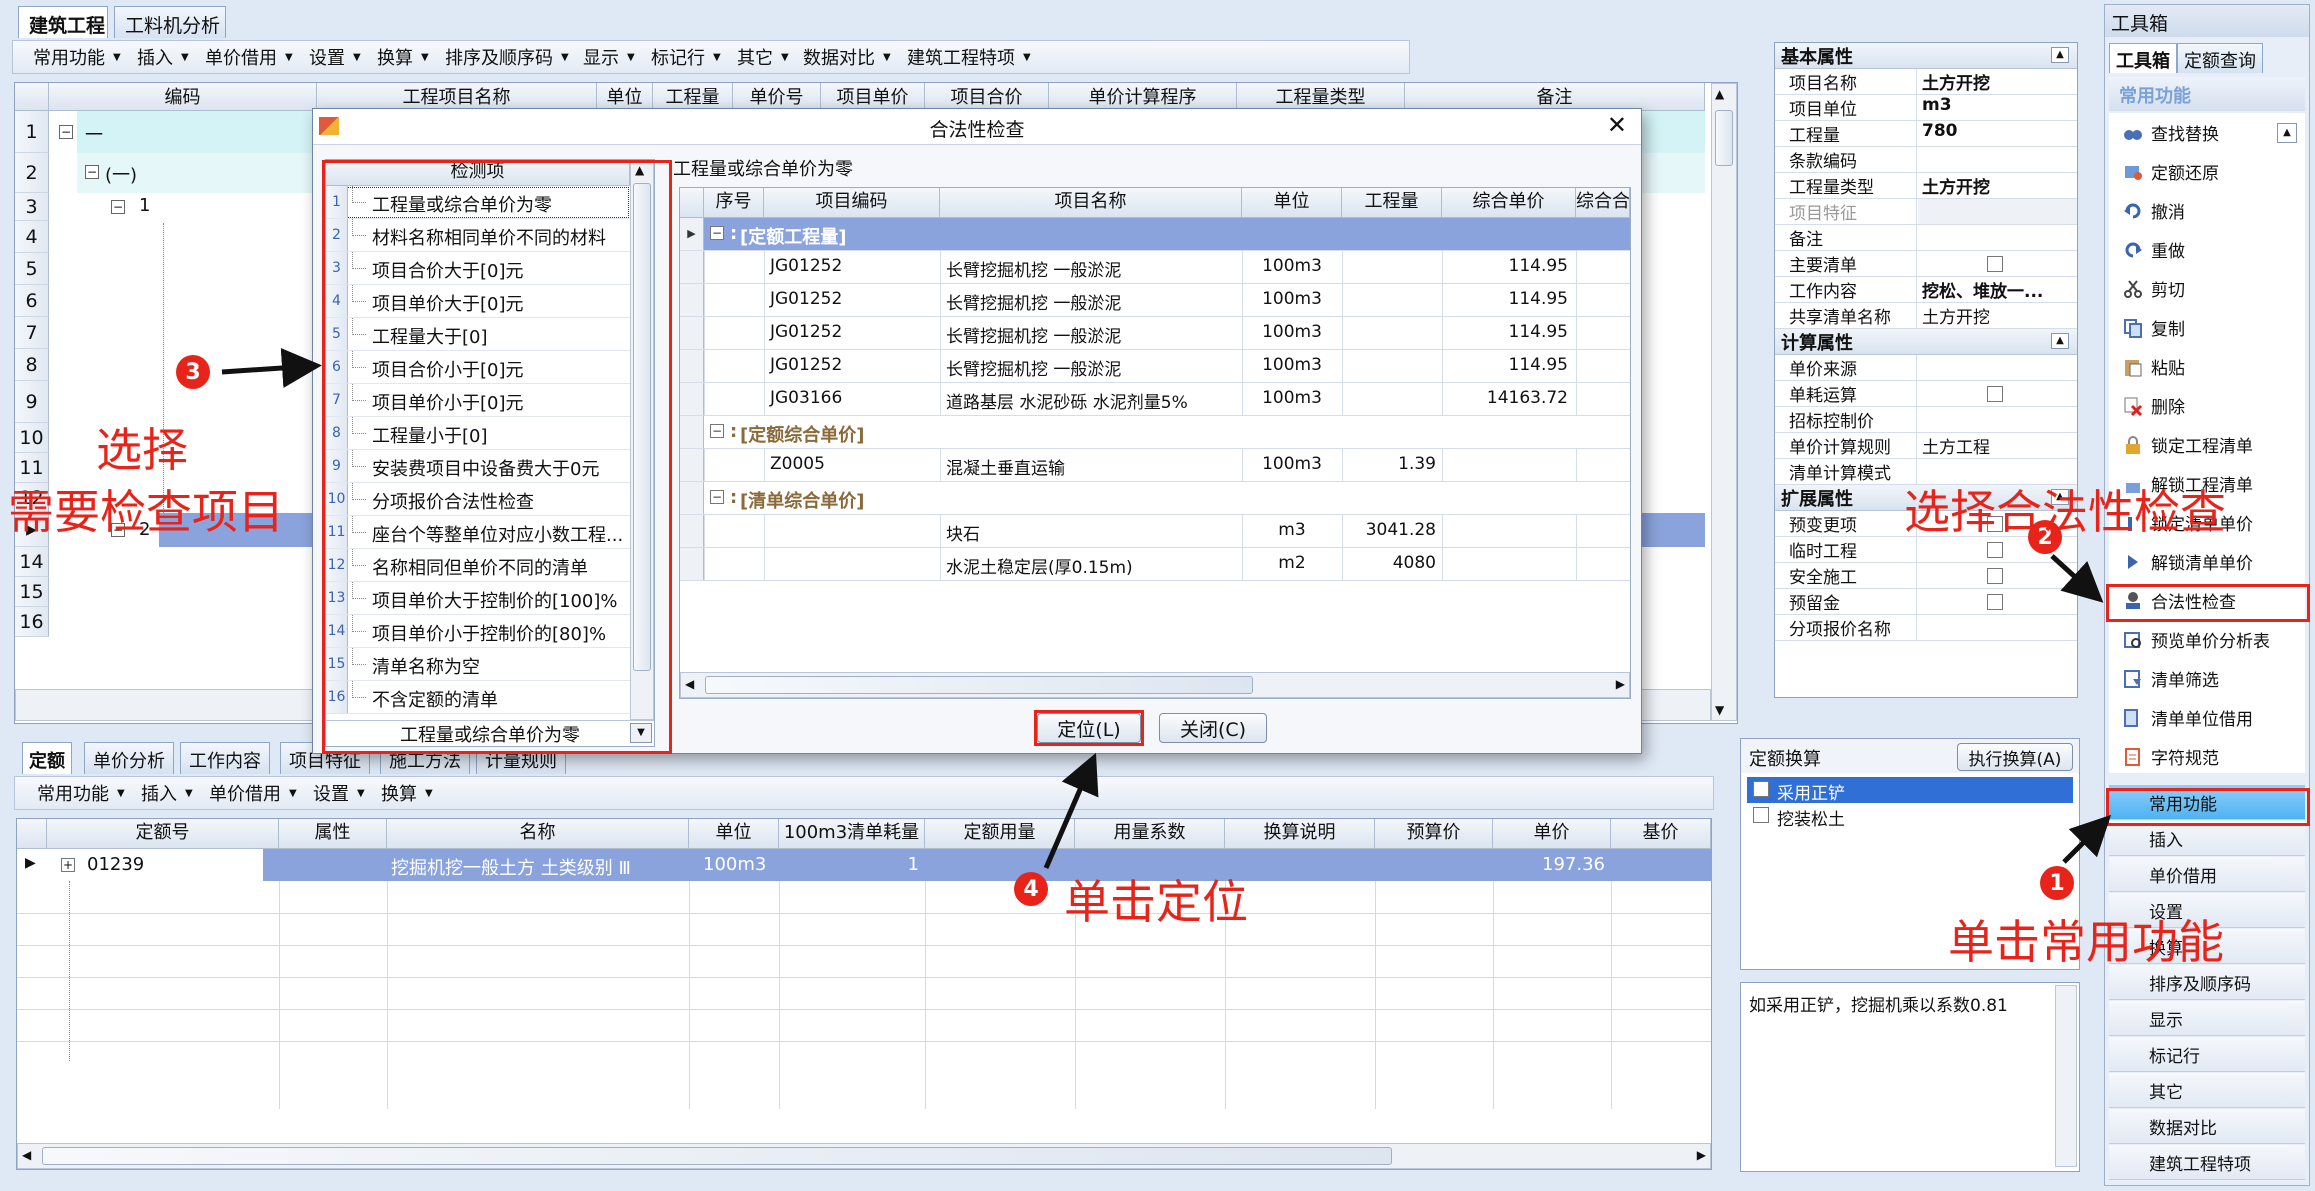  What do you see at coordinates (271, 368) in the screenshot?
I see `arrow-to-check-list` at bounding box center [271, 368].